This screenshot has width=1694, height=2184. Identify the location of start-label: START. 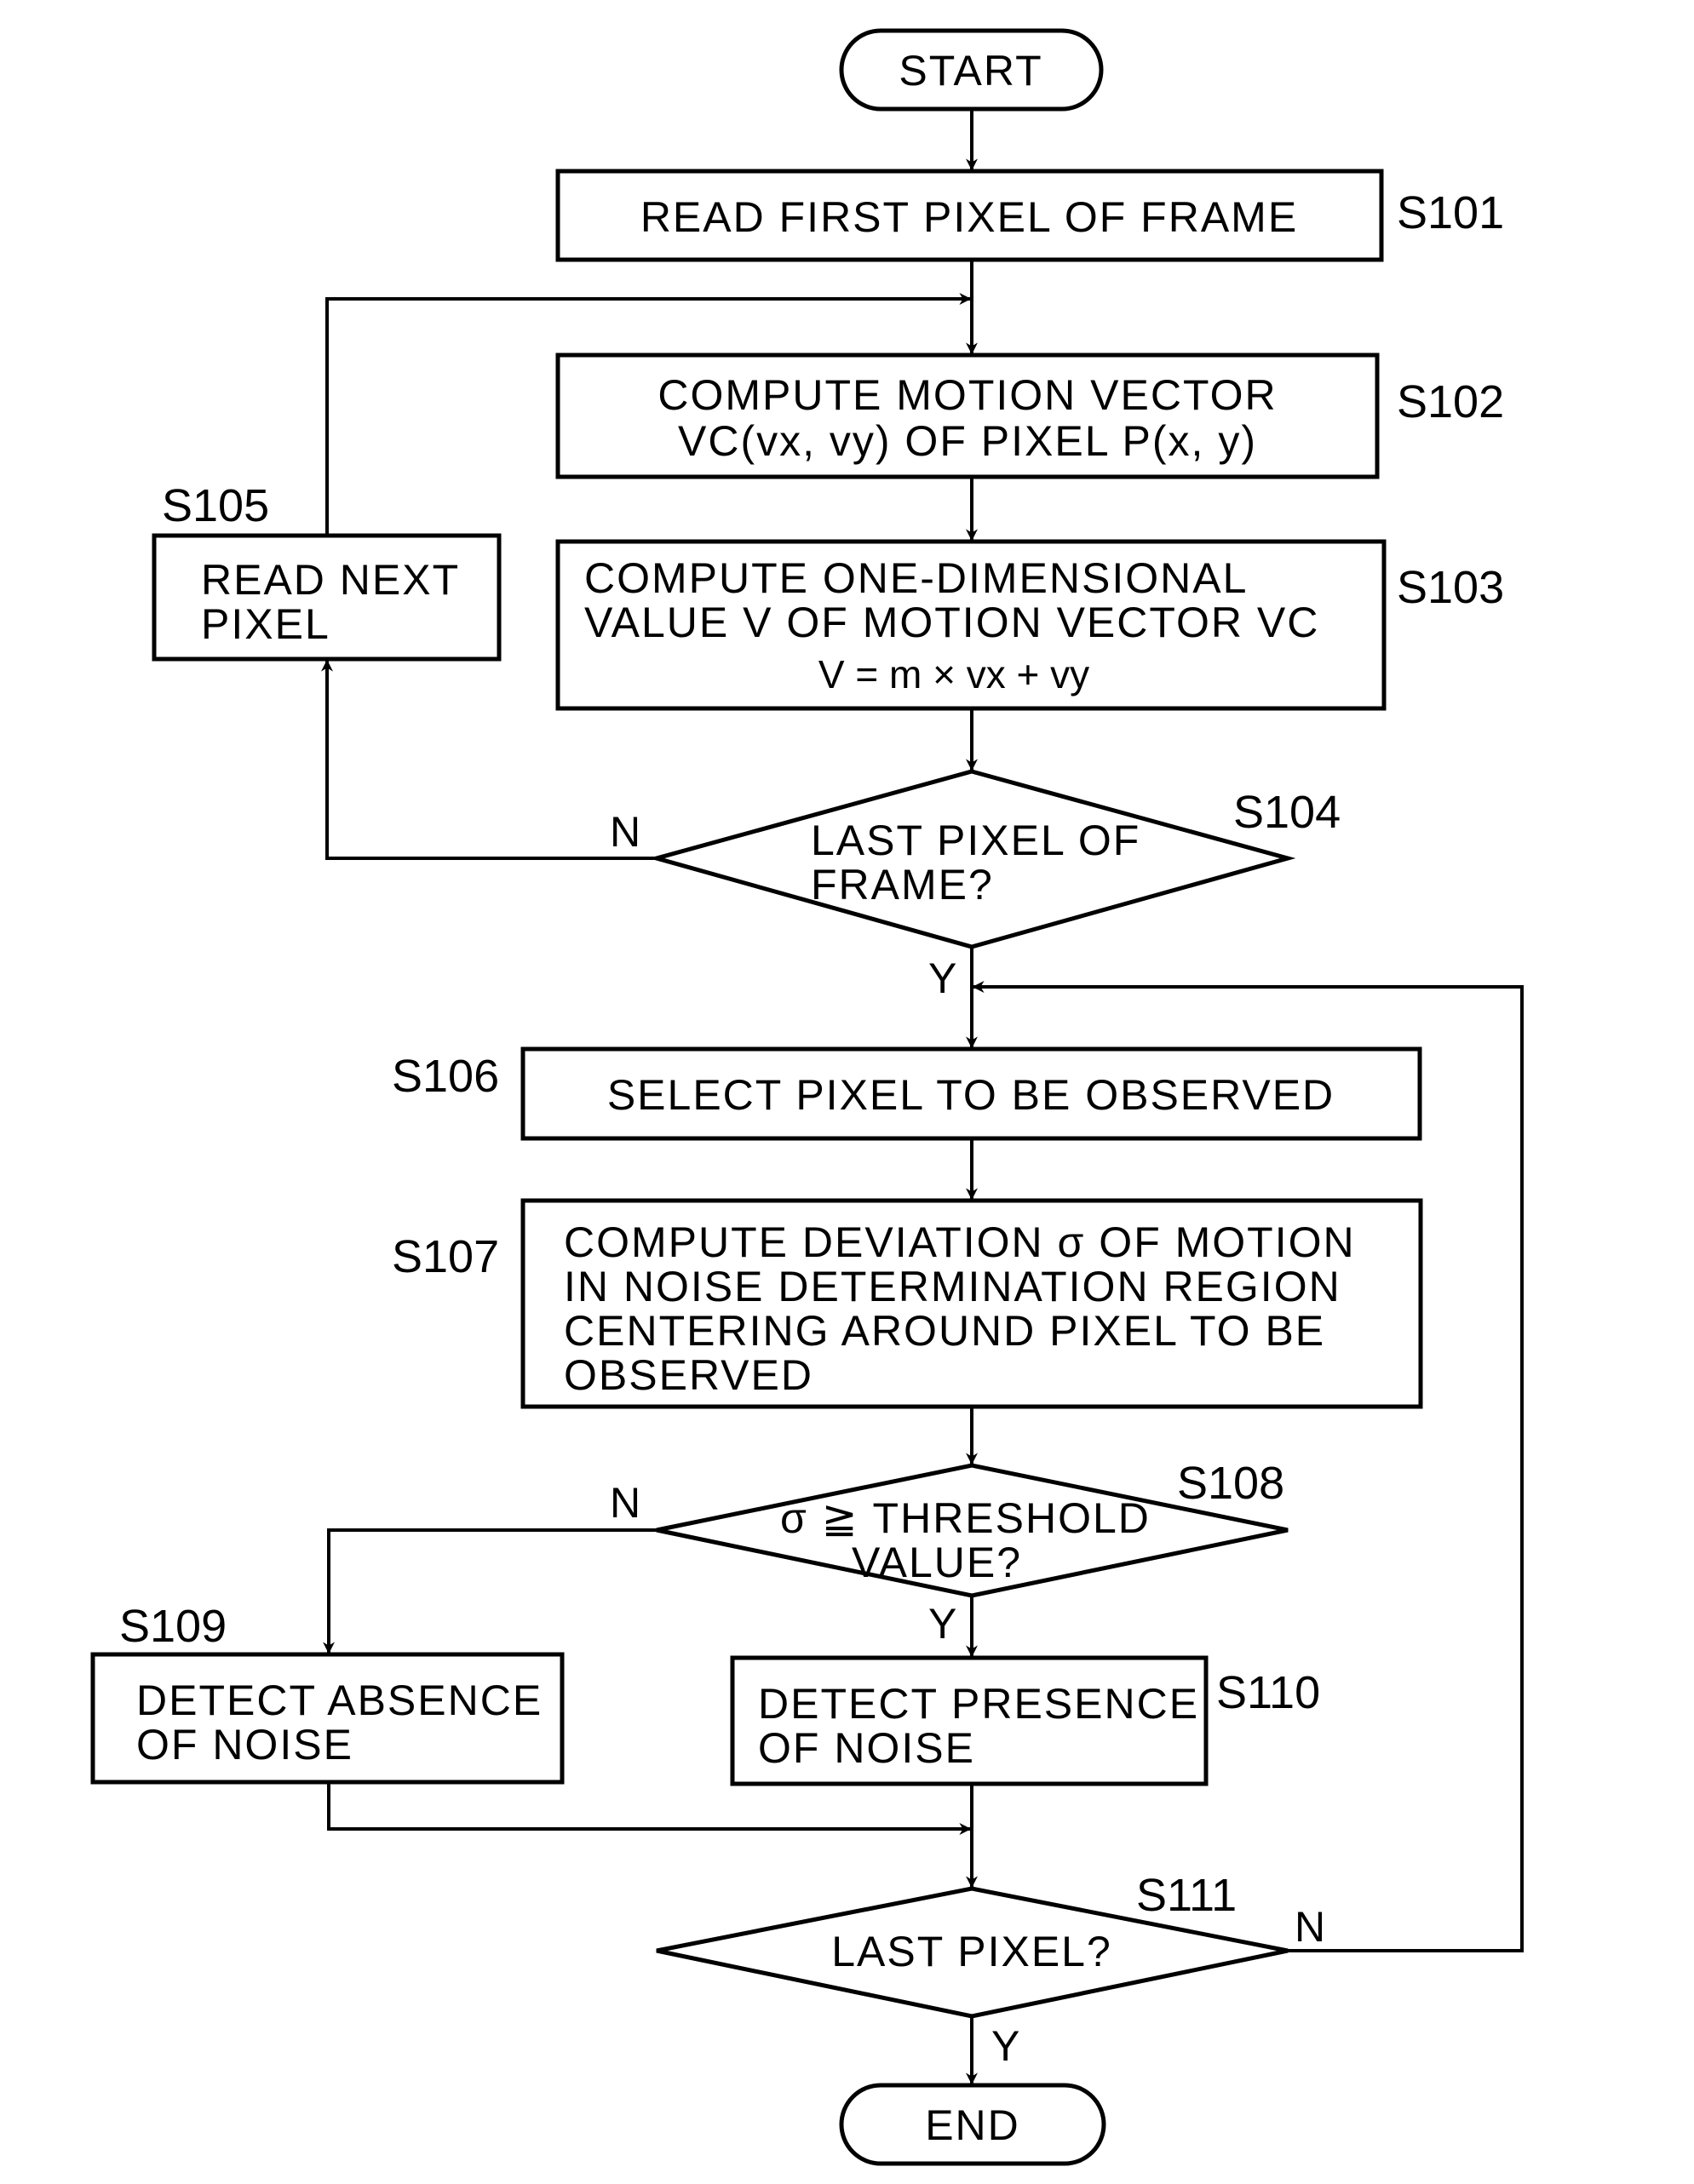
(970, 71).